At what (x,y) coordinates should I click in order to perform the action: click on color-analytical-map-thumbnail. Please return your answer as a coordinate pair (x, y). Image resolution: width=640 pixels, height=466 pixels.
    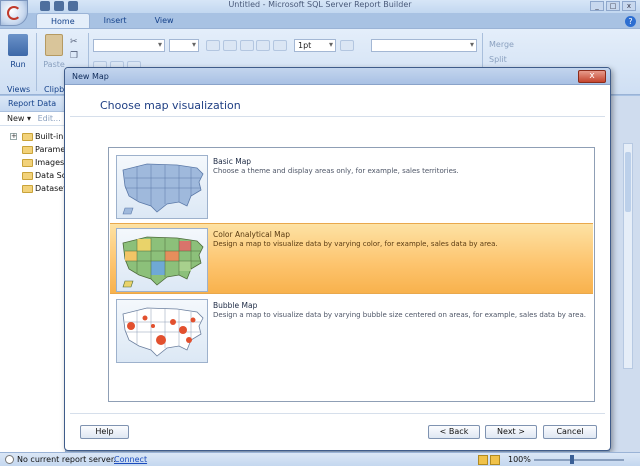
    Looking at the image, I should click on (162, 260).